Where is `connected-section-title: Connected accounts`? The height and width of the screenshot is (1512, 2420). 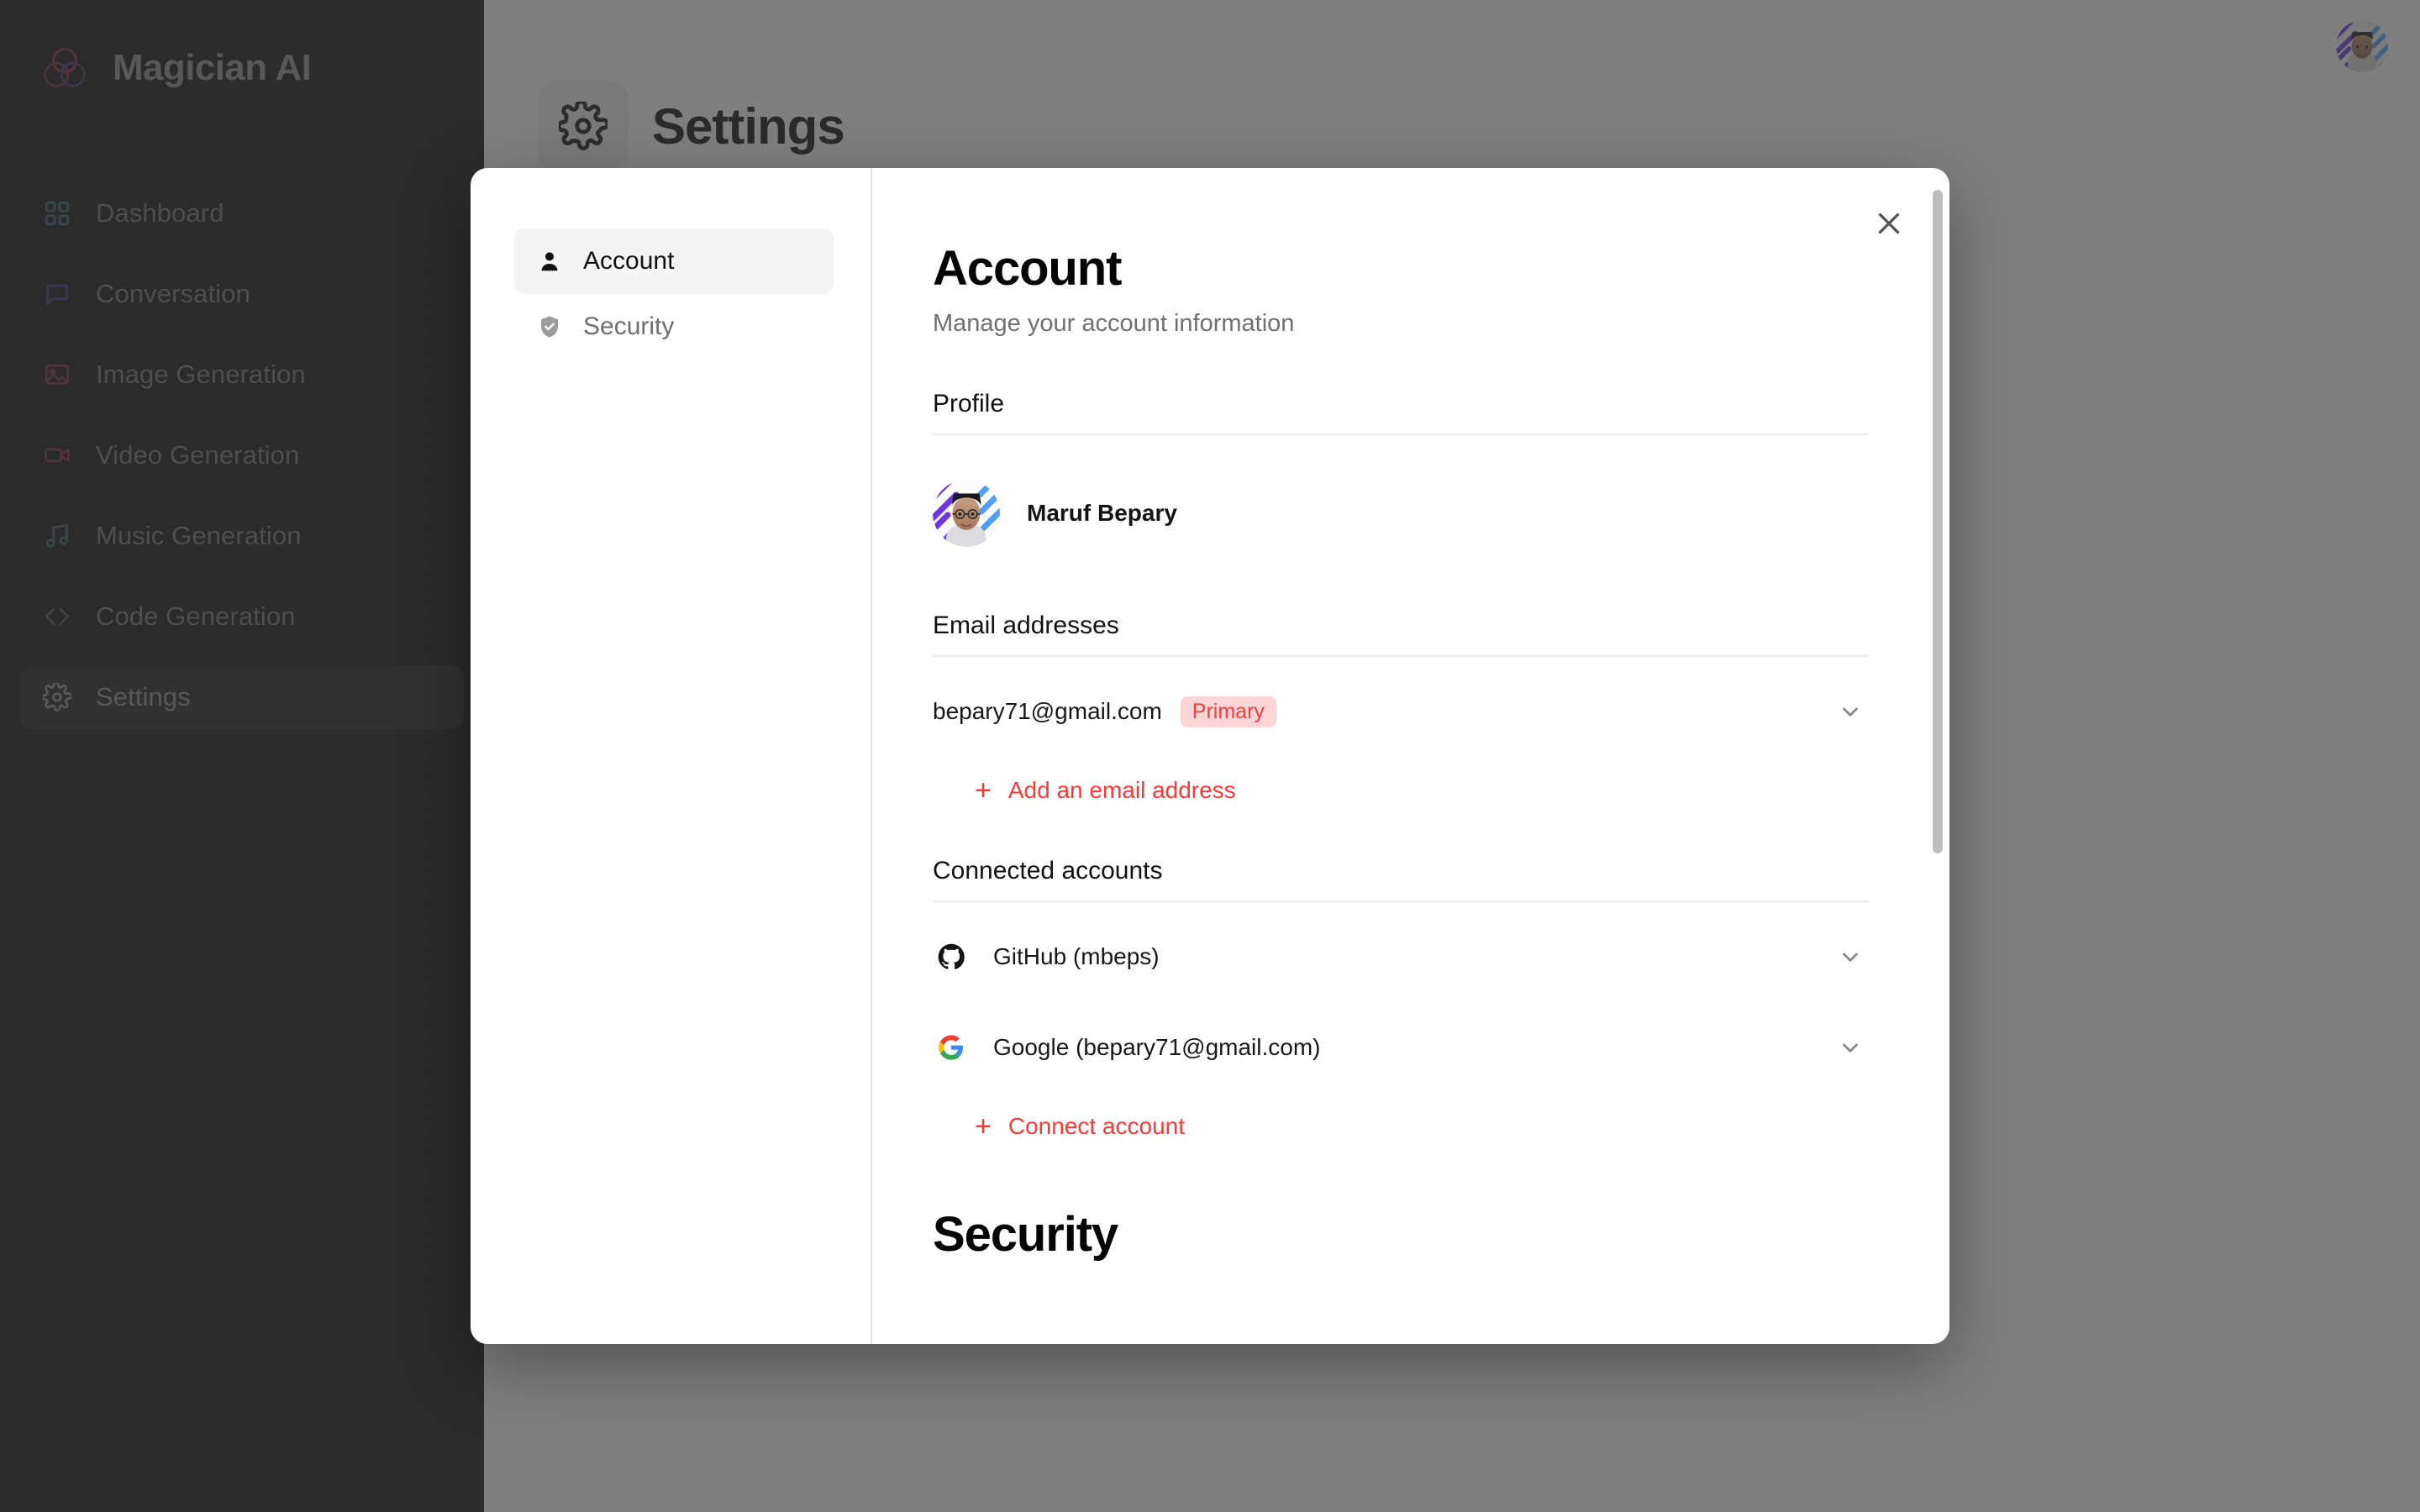 connected-section-title: Connected accounts is located at coordinates (1048, 871).